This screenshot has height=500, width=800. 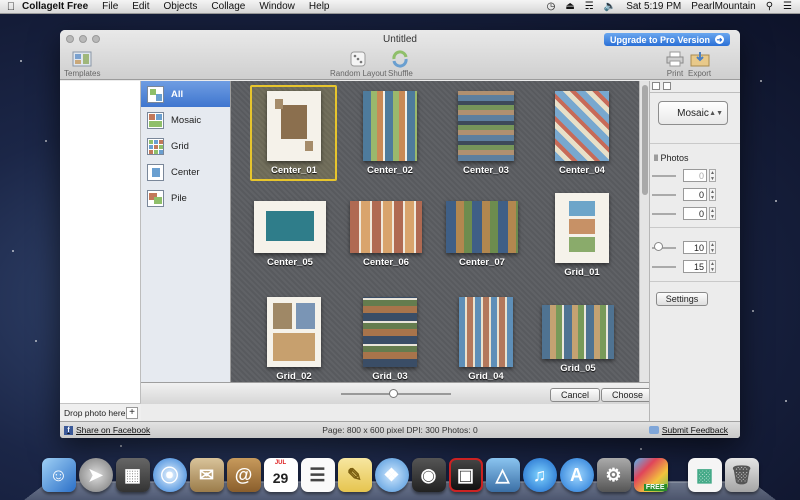 I want to click on inspector-panel: Mosaic ▲▼ ll Photos 0 ▲ ▼ 0 ▲ ▼ 0 ▲ ▼ 10 ▲ ▼, so click(x=694, y=251).